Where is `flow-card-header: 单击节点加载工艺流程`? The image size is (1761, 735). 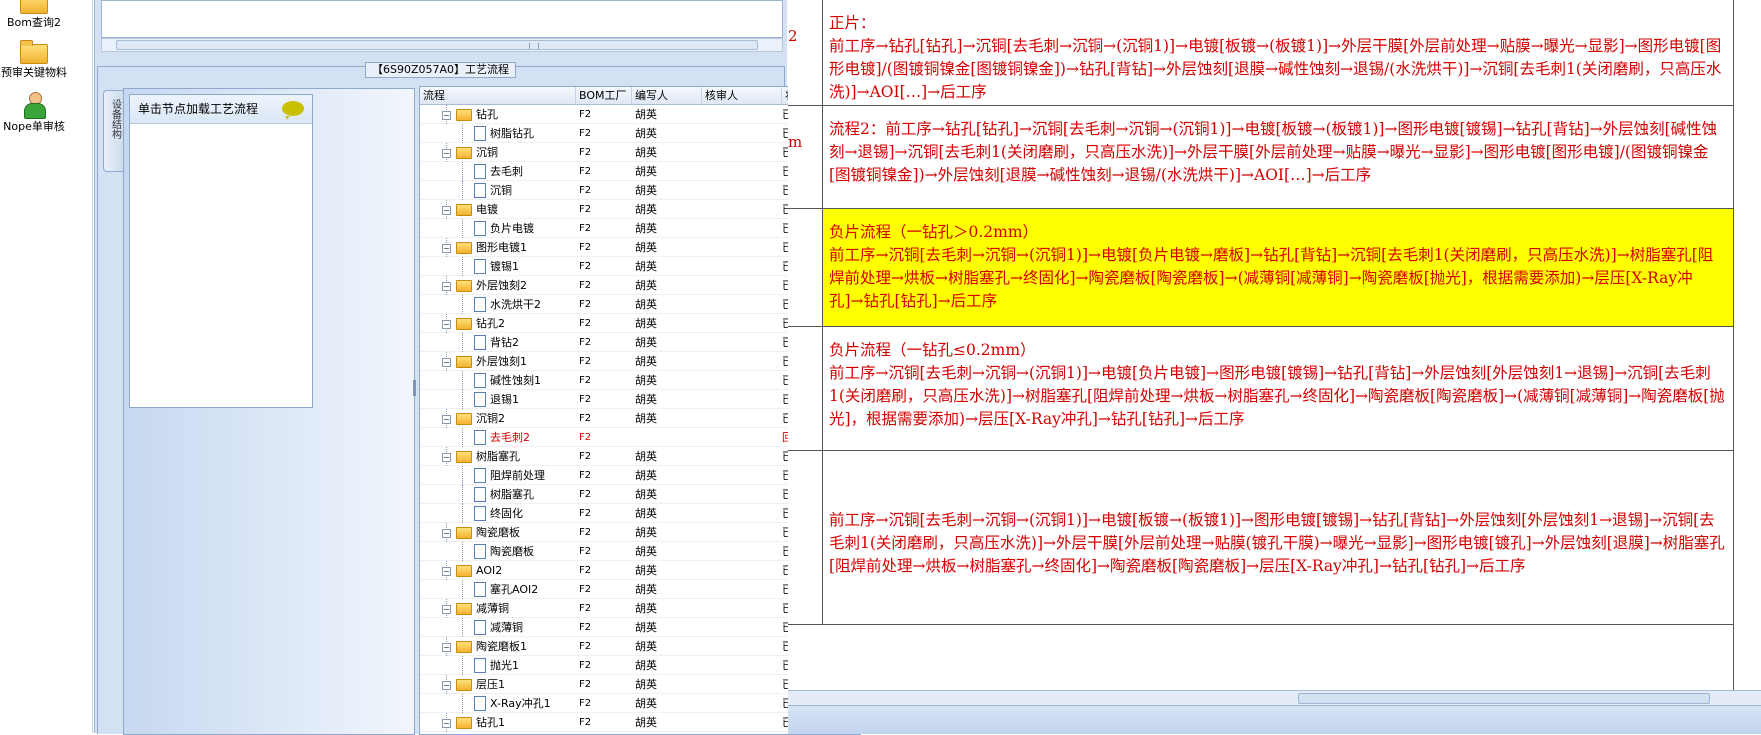
flow-card-header: 单击节点加载工艺流程 is located at coordinates (221, 109).